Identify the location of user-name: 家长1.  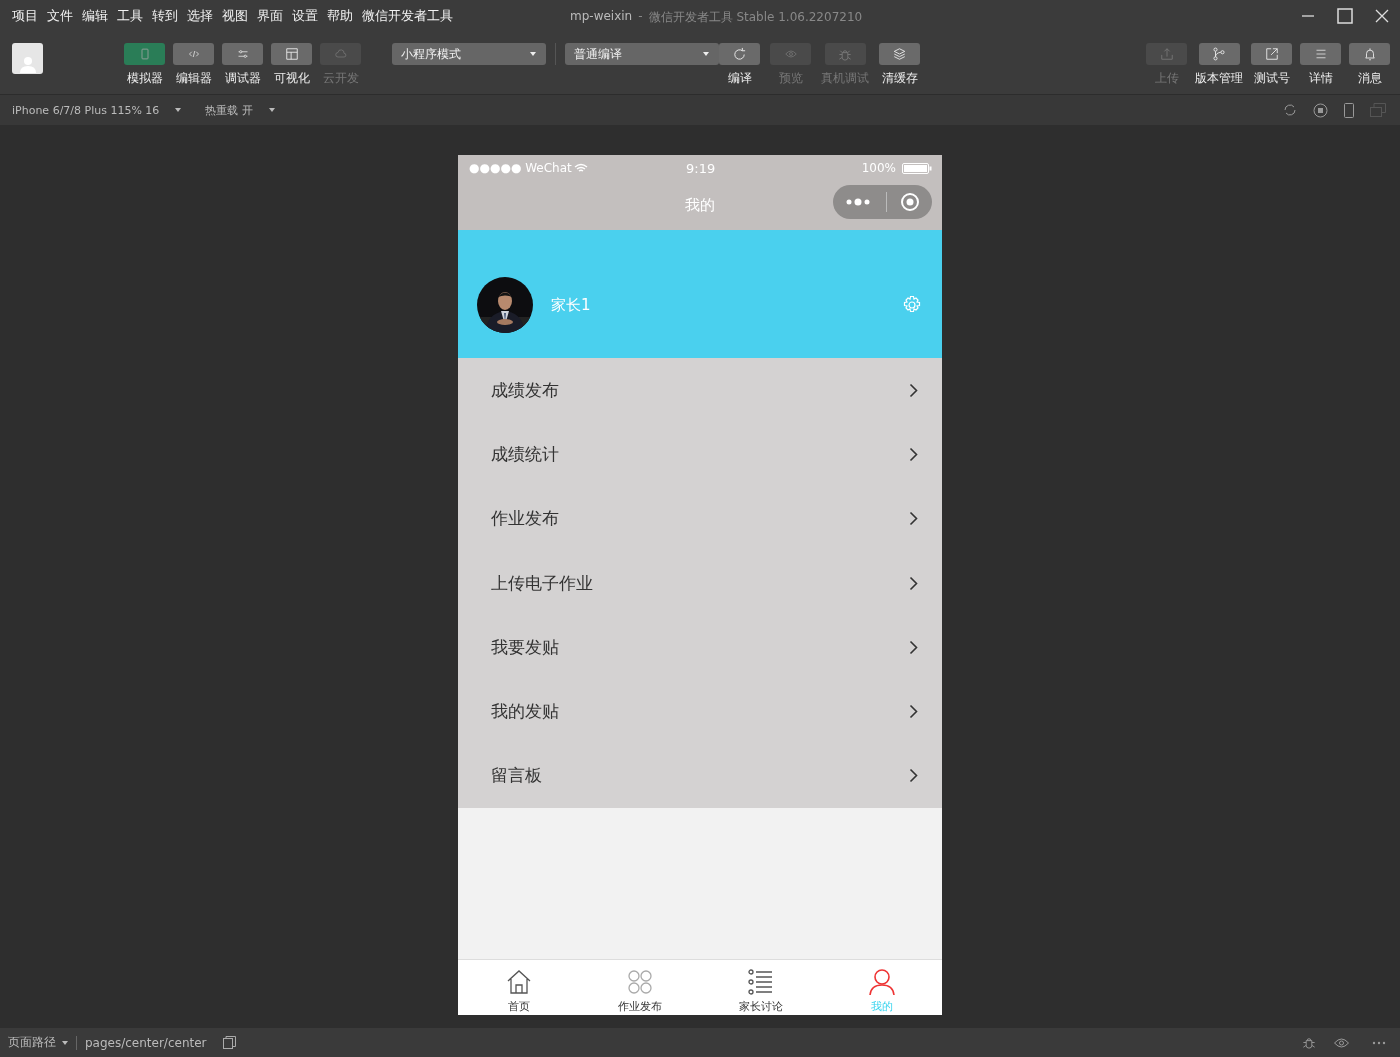
(571, 305).